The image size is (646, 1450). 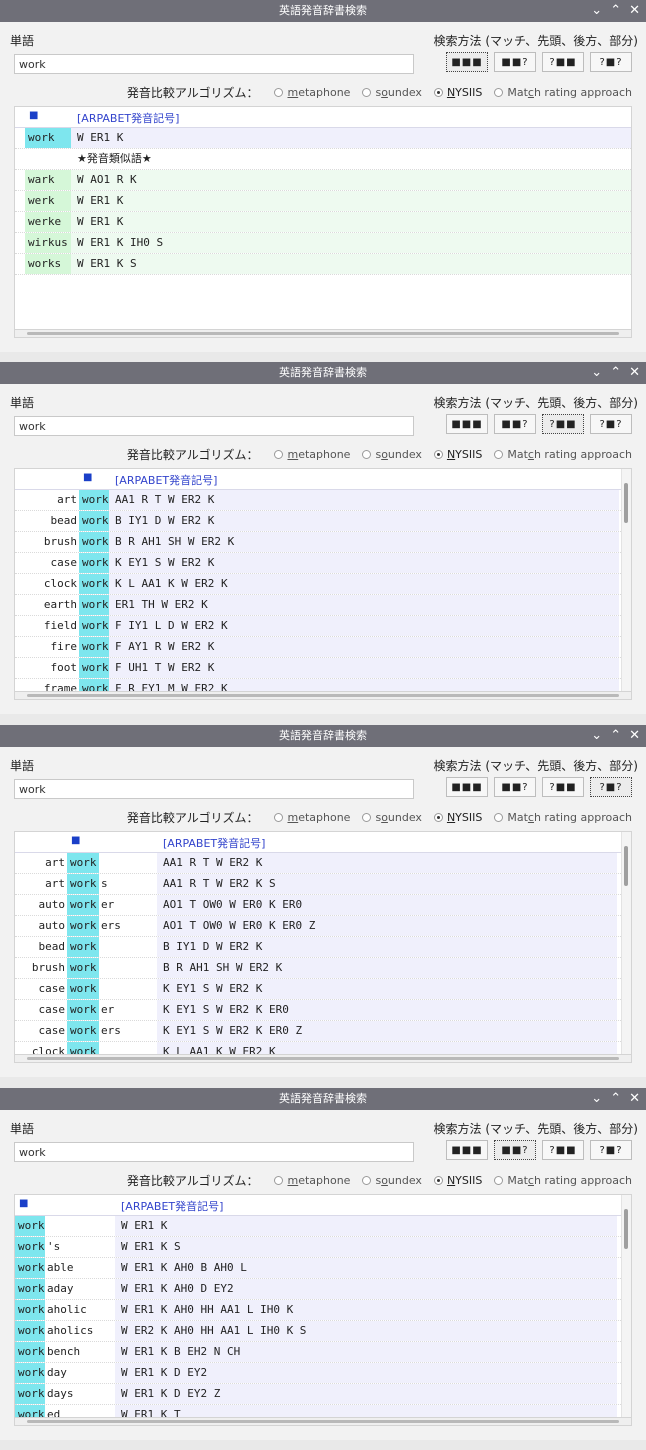 What do you see at coordinates (323, 905) in the screenshot?
I see `table-row: auto work er AO1 T OW0 W ER0 K ER0` at bounding box center [323, 905].